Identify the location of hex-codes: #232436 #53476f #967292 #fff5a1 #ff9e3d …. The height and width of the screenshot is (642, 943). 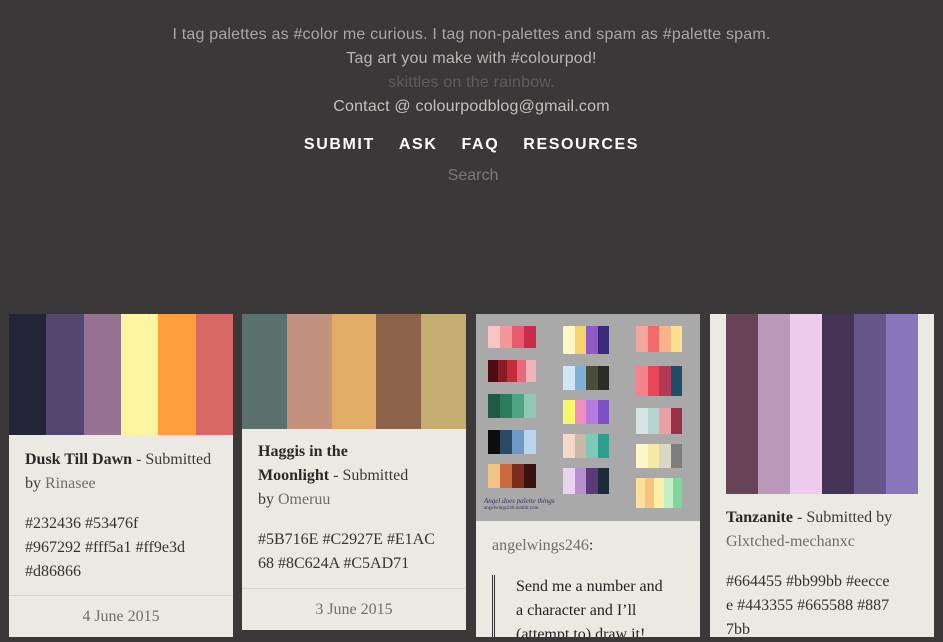
(127, 548).